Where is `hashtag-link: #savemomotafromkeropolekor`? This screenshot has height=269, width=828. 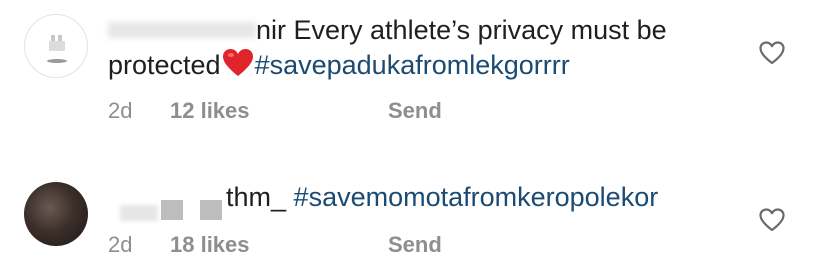
hashtag-link: #savemomotafromkeropolekor is located at coordinates (476, 197).